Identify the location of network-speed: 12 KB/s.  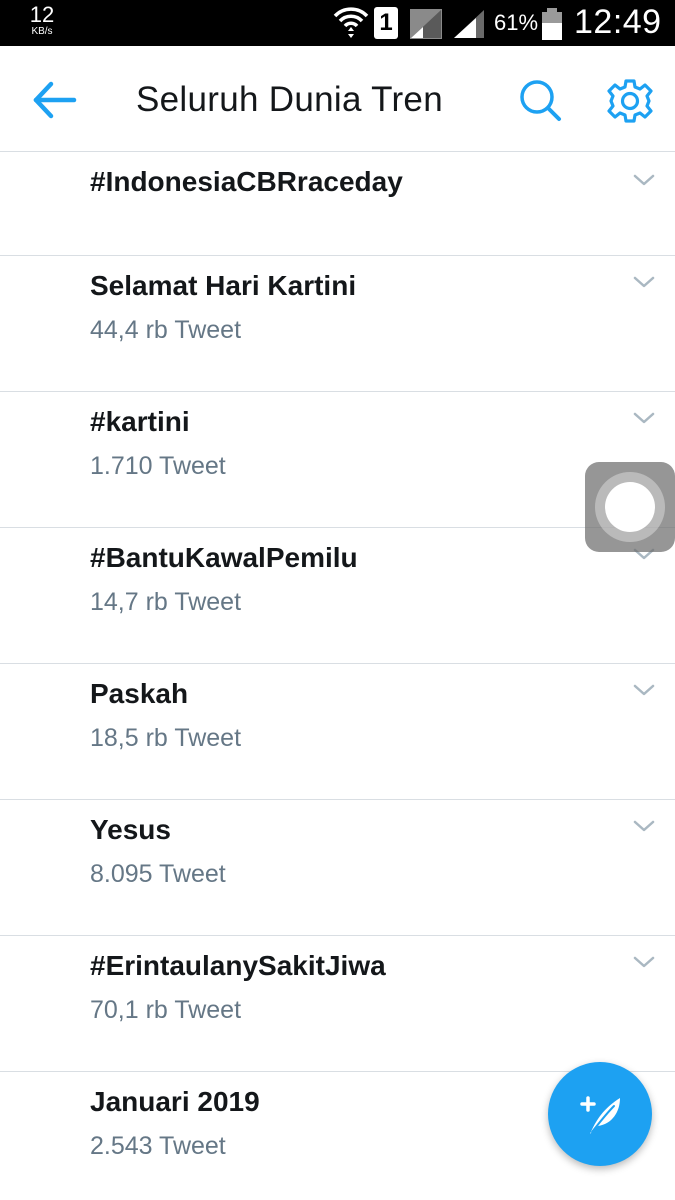
(42, 20).